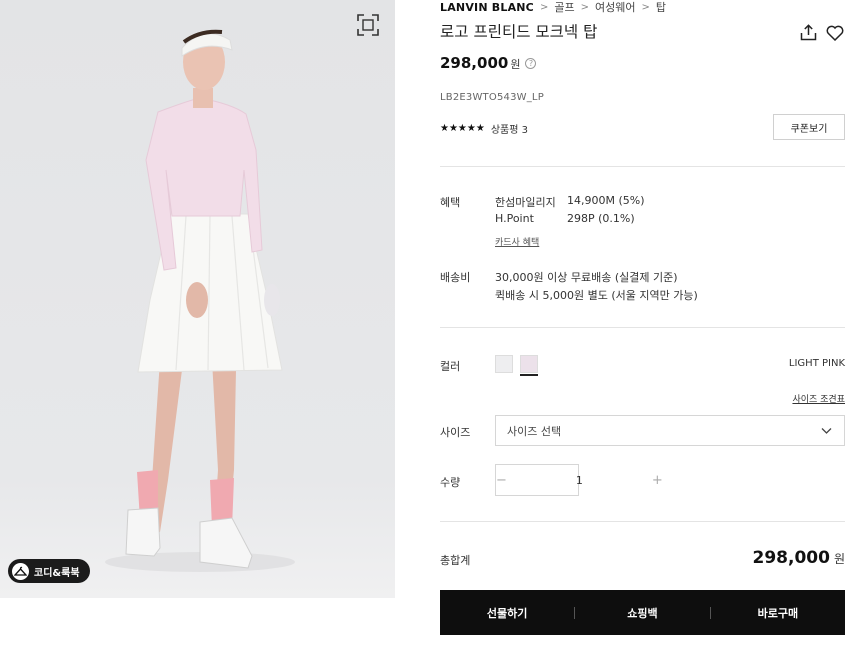  What do you see at coordinates (606, 200) in the screenshot?
I see `benefit-mileage-value: 14,900M (5%)` at bounding box center [606, 200].